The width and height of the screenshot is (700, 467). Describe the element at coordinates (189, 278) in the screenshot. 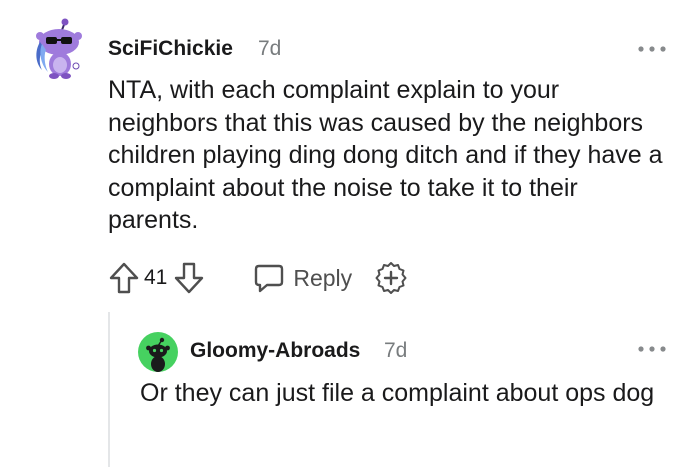

I see `downvote-icon` at that location.